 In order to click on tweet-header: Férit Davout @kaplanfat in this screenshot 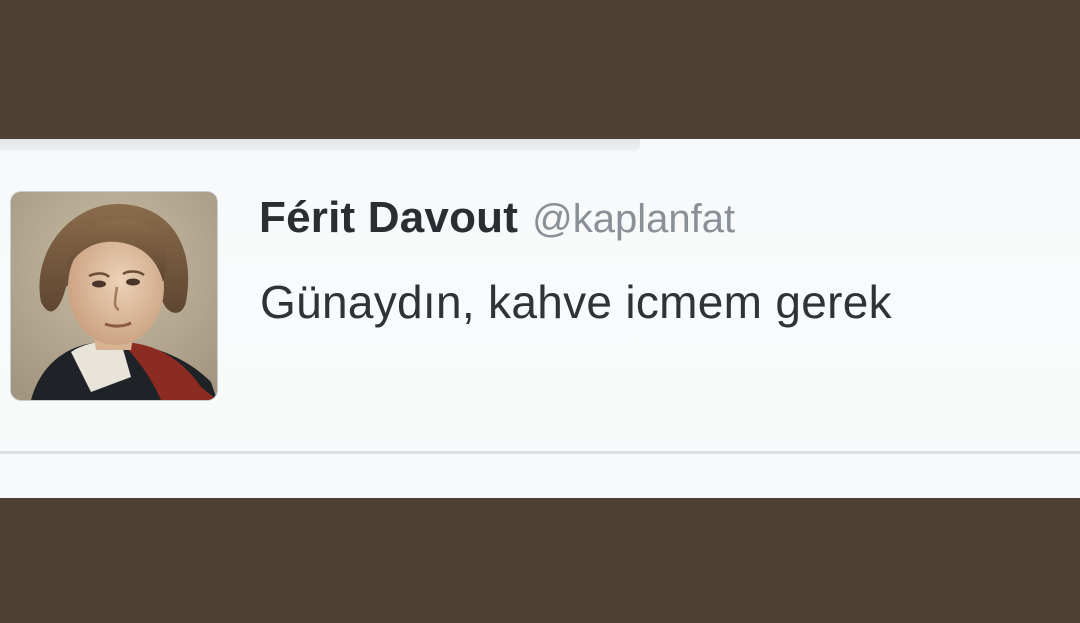, I will do `click(497, 218)`.